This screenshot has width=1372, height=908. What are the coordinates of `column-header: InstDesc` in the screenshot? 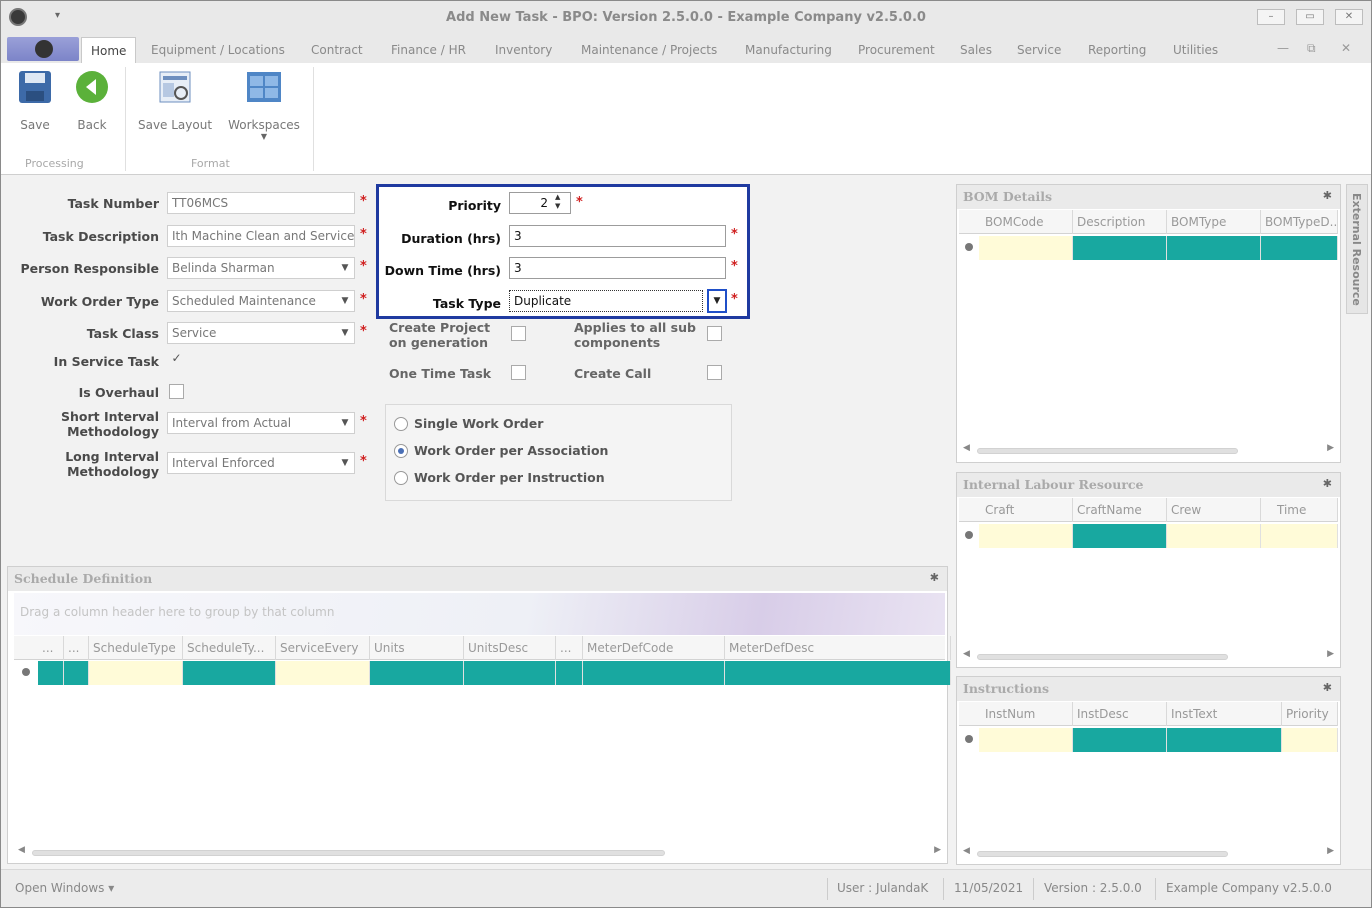 It's located at (1120, 714).